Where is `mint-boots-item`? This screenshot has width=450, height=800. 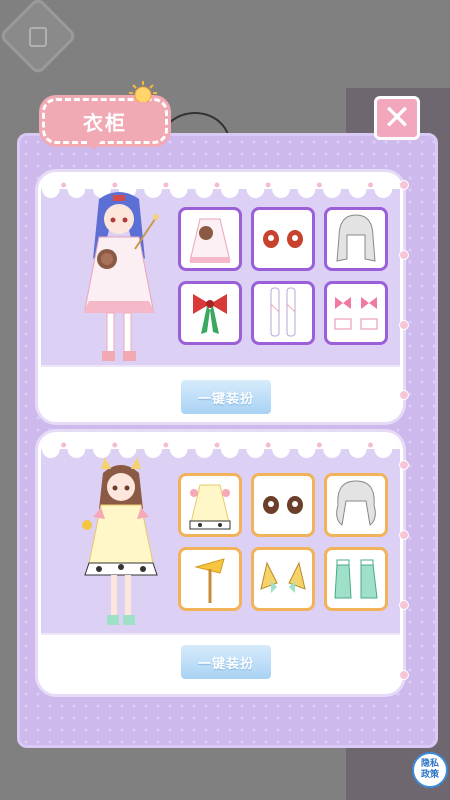
mint-boots-item is located at coordinates (356, 579).